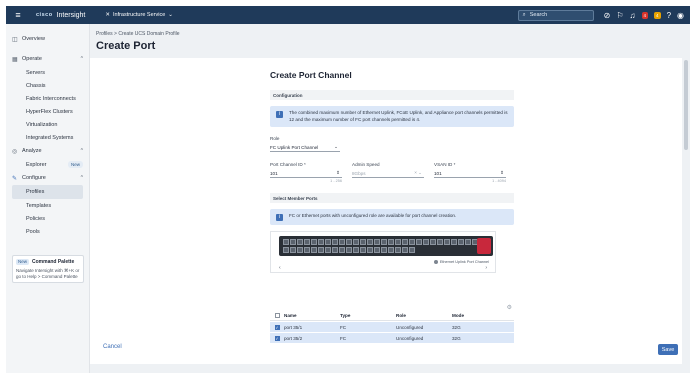  What do you see at coordinates (47, 192) in the screenshot?
I see `sidebar-item-profiles: Profiles` at bounding box center [47, 192].